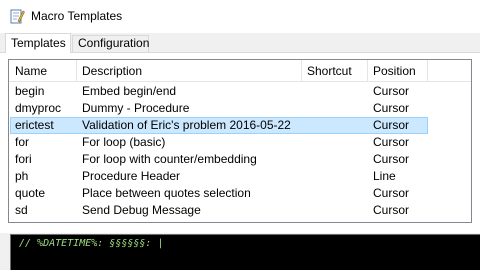  What do you see at coordinates (219, 210) in the screenshot?
I see `table-row: sd Send Debug Message Cursor` at bounding box center [219, 210].